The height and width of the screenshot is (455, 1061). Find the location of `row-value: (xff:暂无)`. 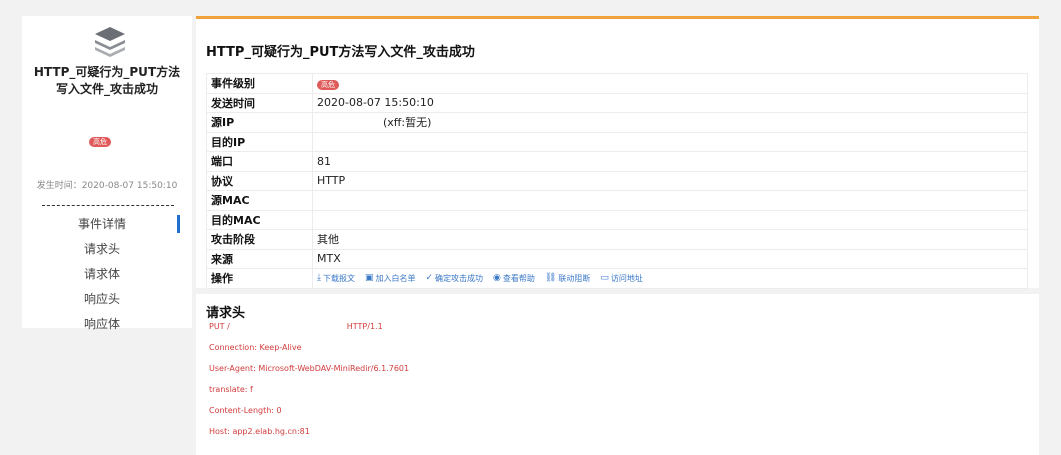

row-value: (xff:暂无) is located at coordinates (670, 122).